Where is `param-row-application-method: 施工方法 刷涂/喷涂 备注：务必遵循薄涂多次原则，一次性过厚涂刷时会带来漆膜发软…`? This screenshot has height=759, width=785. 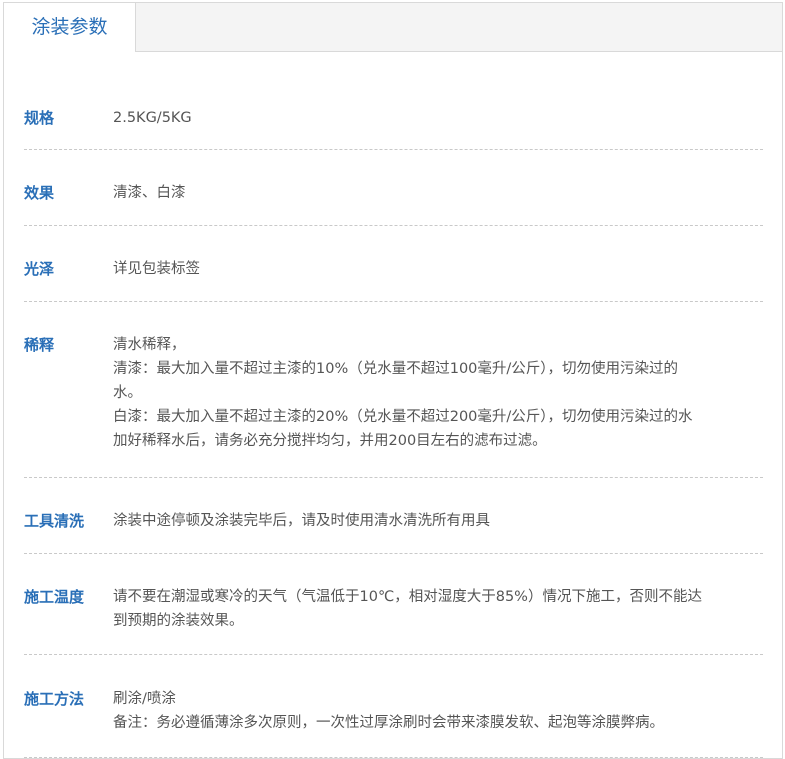 param-row-application-method: 施工方法 刷涂/喷涂 备注：务必遵循薄涂多次原则，一次性过厚涂刷时会带来漆膜发软… is located at coordinates (393, 706).